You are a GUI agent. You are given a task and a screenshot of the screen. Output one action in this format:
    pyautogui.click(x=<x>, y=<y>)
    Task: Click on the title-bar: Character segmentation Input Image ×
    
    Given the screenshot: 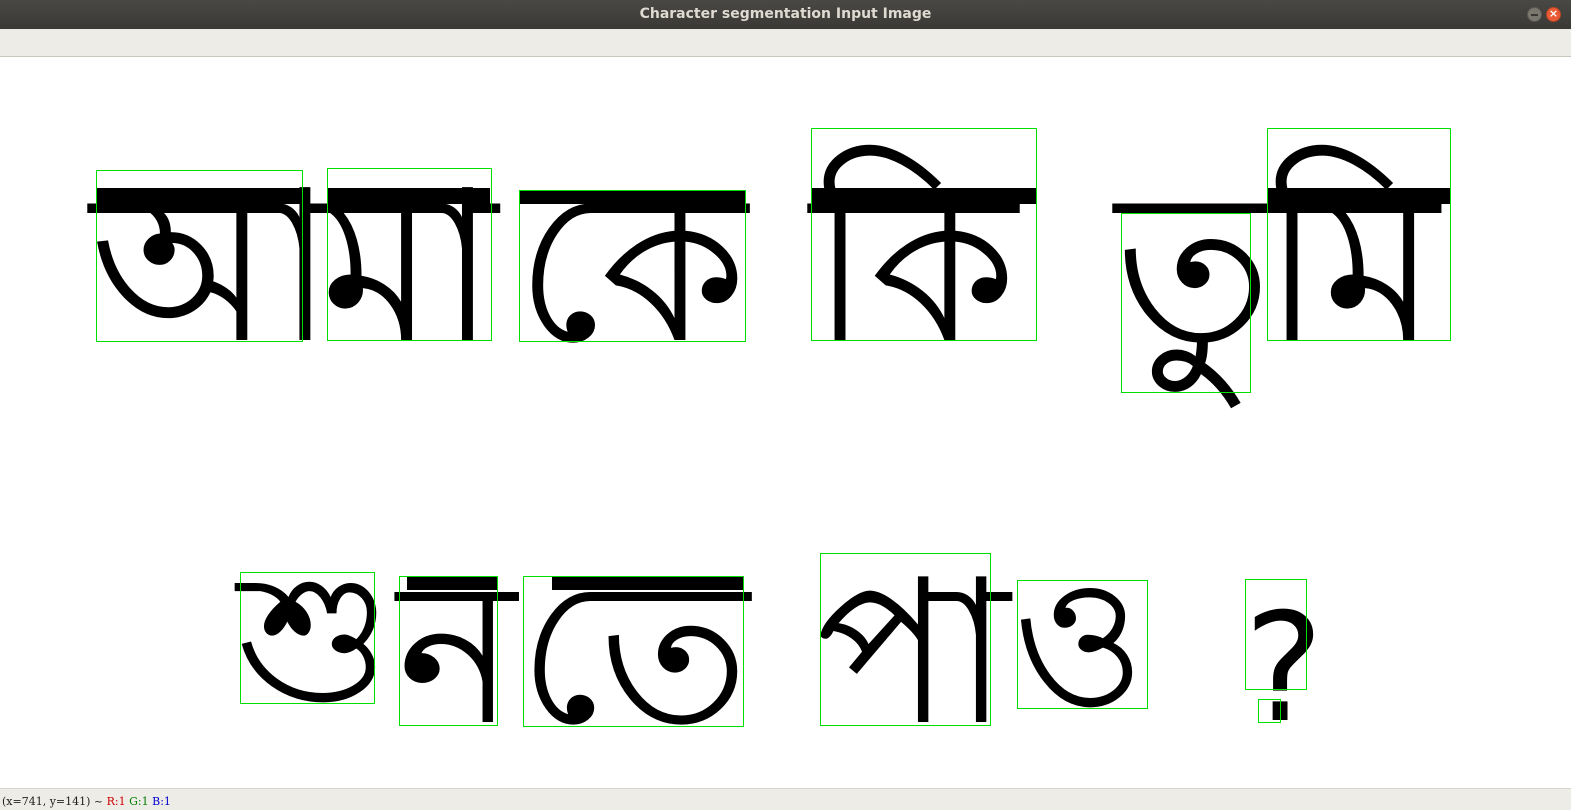 What is the action you would take?
    pyautogui.click(x=785, y=14)
    